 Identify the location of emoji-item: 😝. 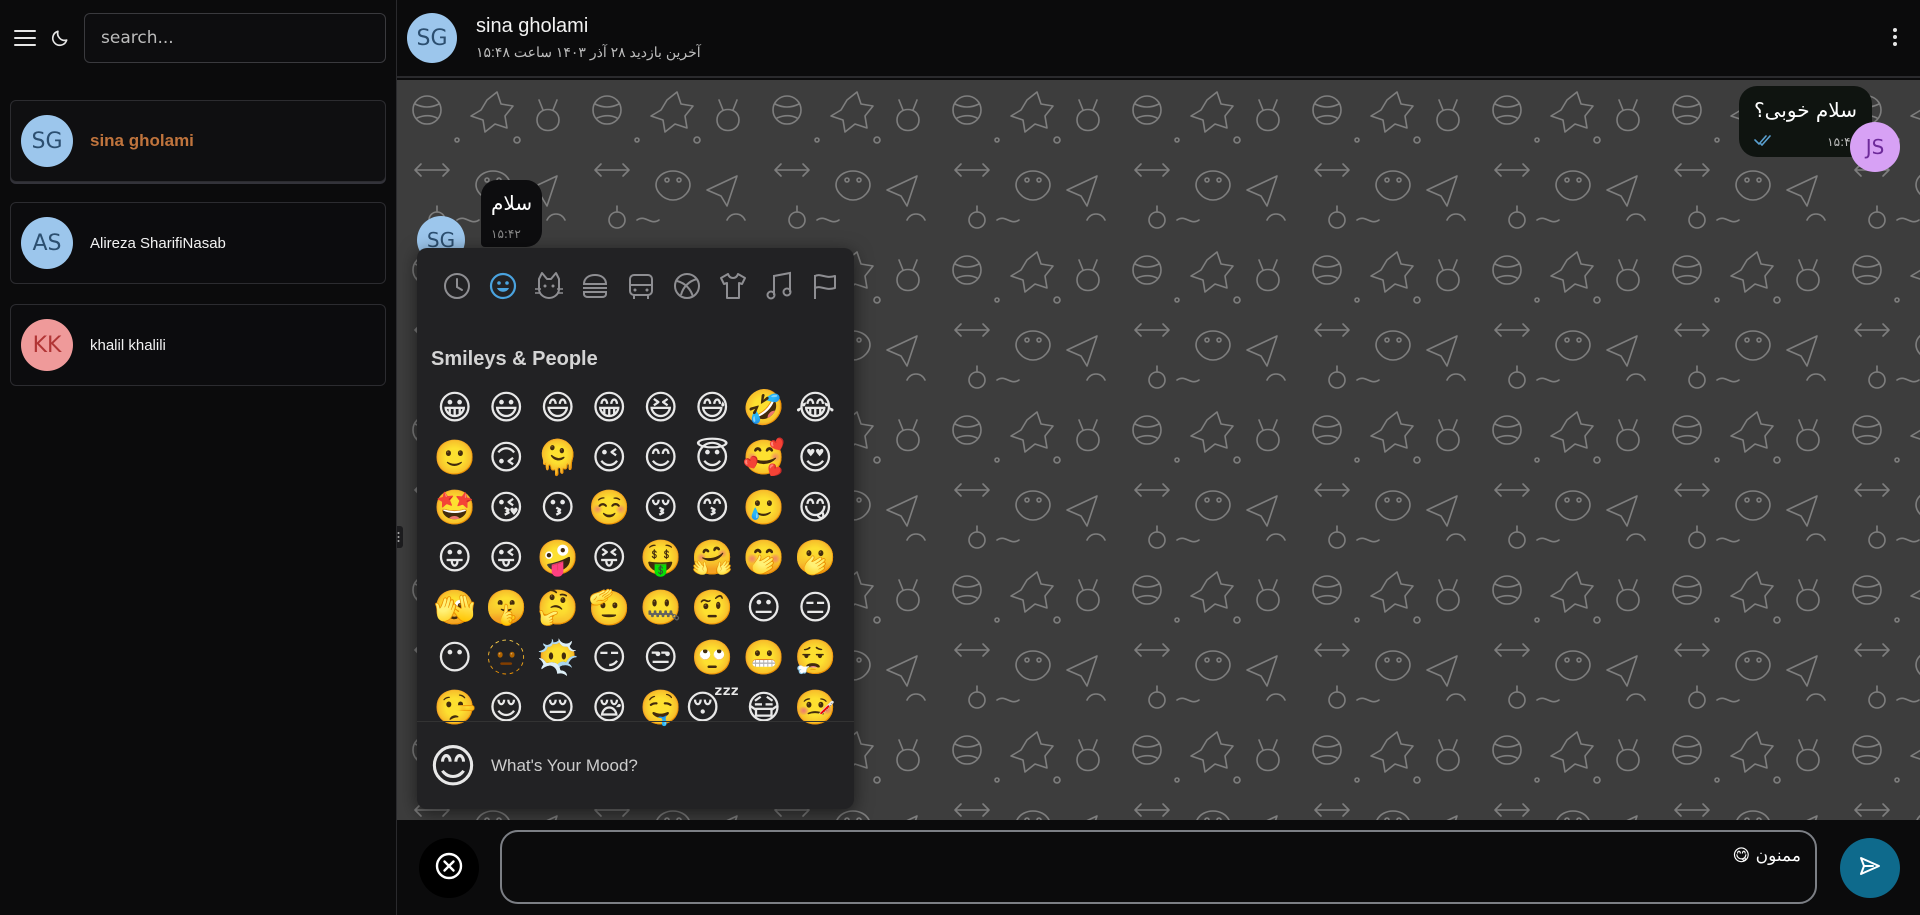
(610, 558).